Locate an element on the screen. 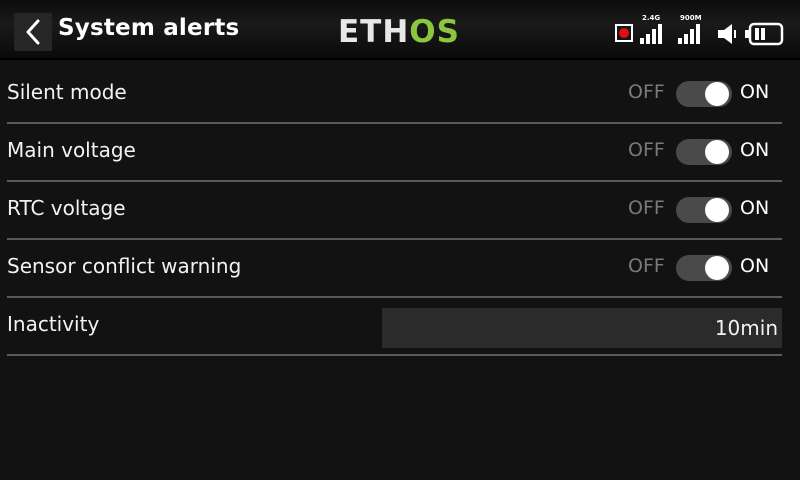  logo-part-eth: ETH is located at coordinates (374, 32).